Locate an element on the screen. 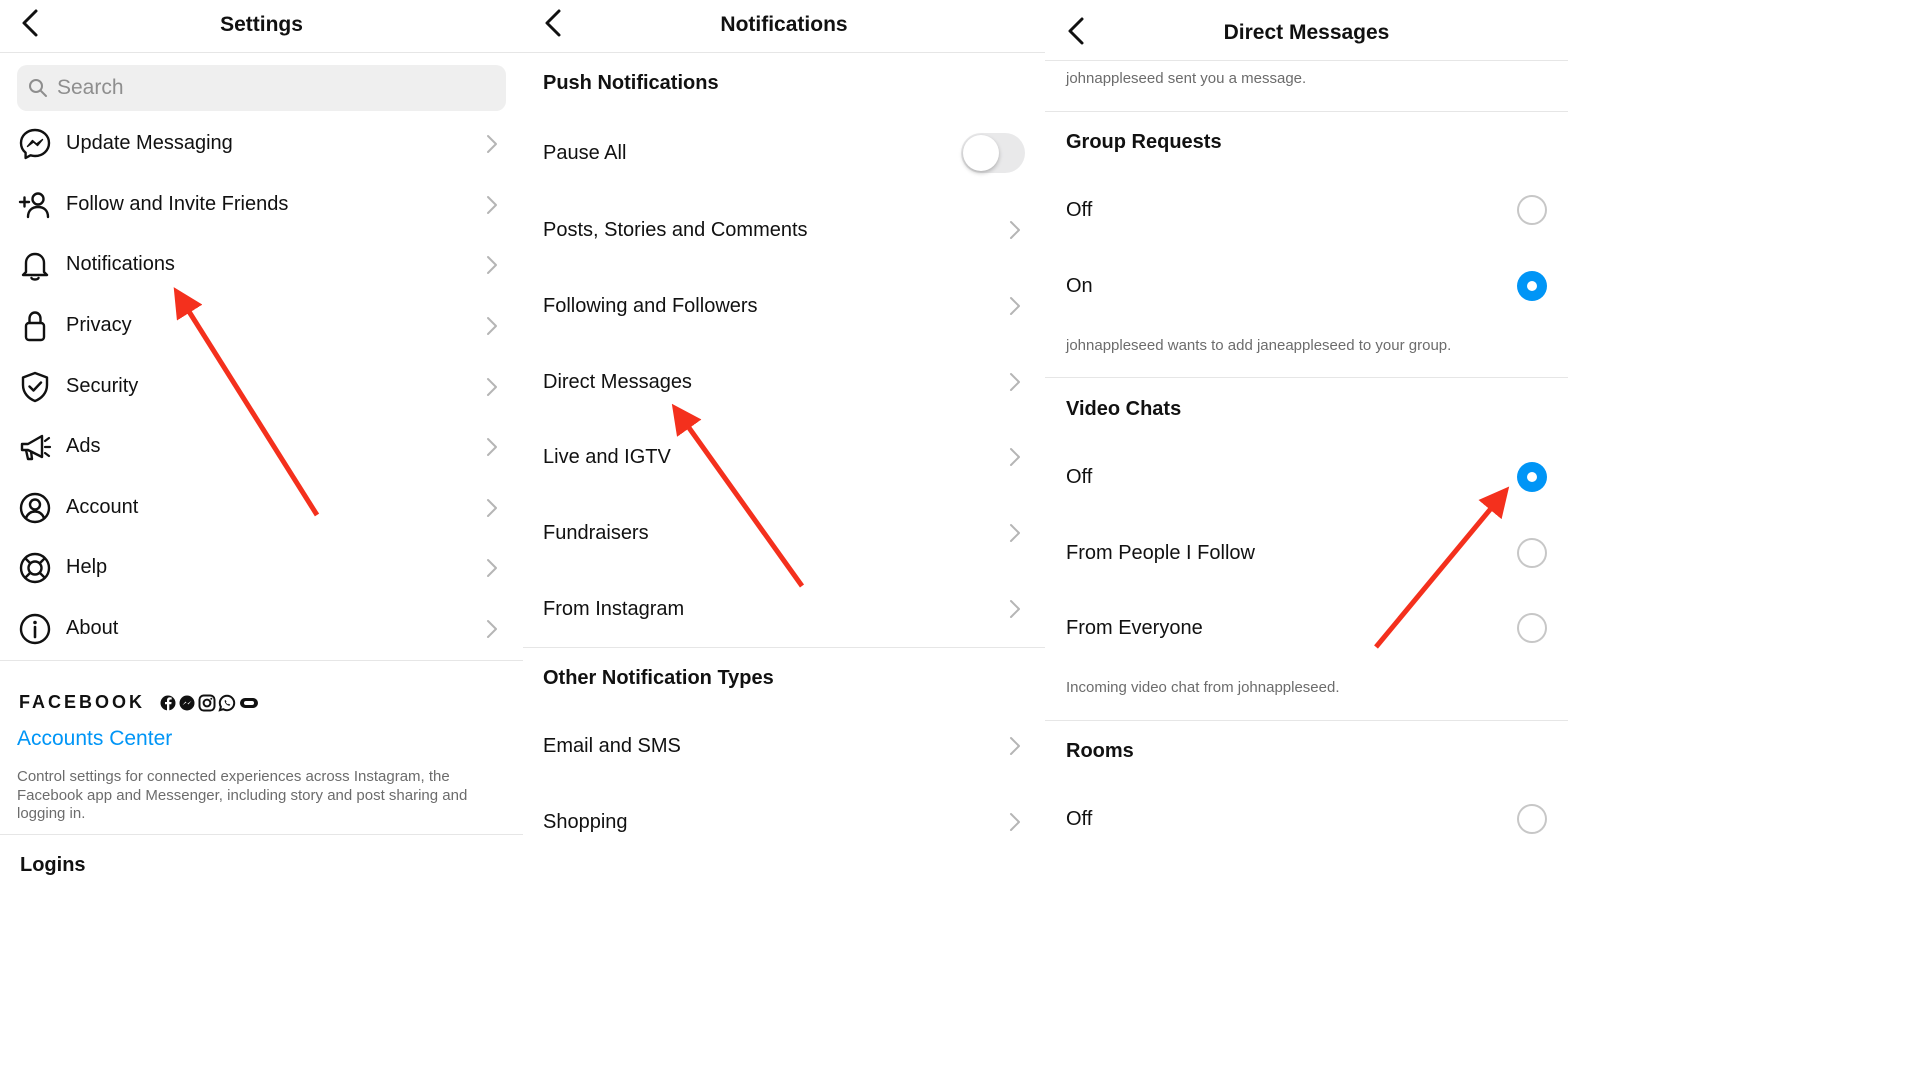 The image size is (1920, 1080). settings-item-label: Notifications is located at coordinates (120, 264).